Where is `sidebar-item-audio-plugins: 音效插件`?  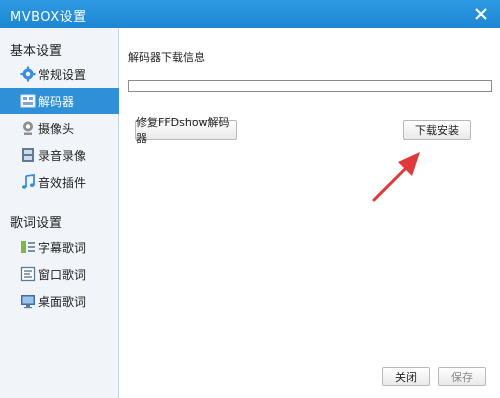 sidebar-item-audio-plugins: 音效插件 is located at coordinates (59, 182).